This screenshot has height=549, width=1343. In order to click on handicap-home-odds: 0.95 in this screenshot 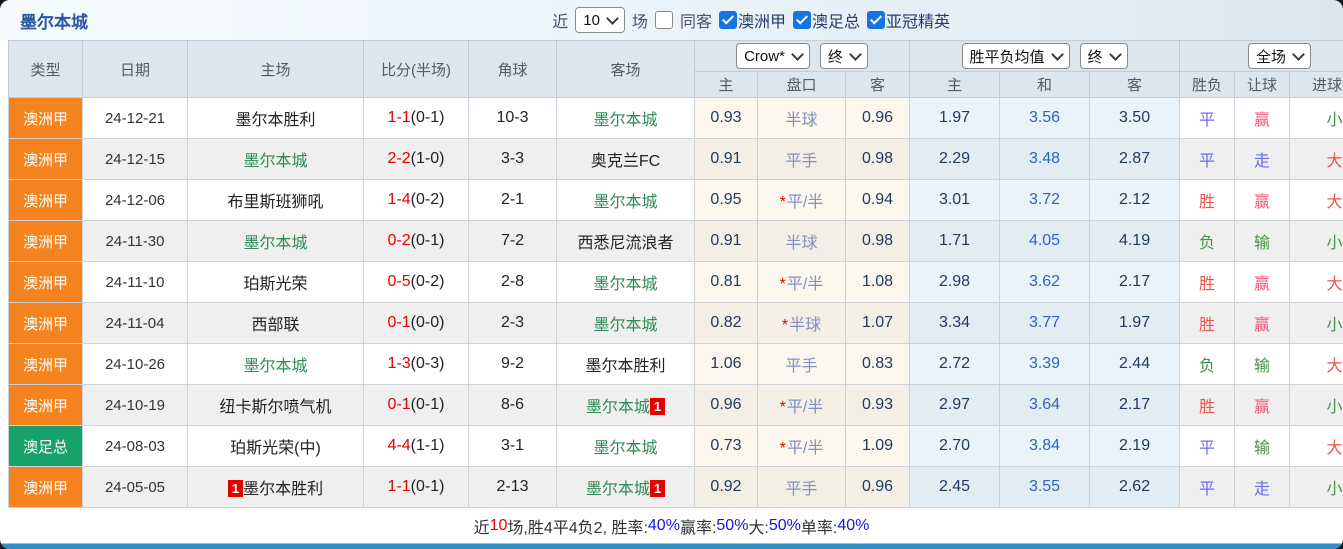, I will do `click(726, 200)`.